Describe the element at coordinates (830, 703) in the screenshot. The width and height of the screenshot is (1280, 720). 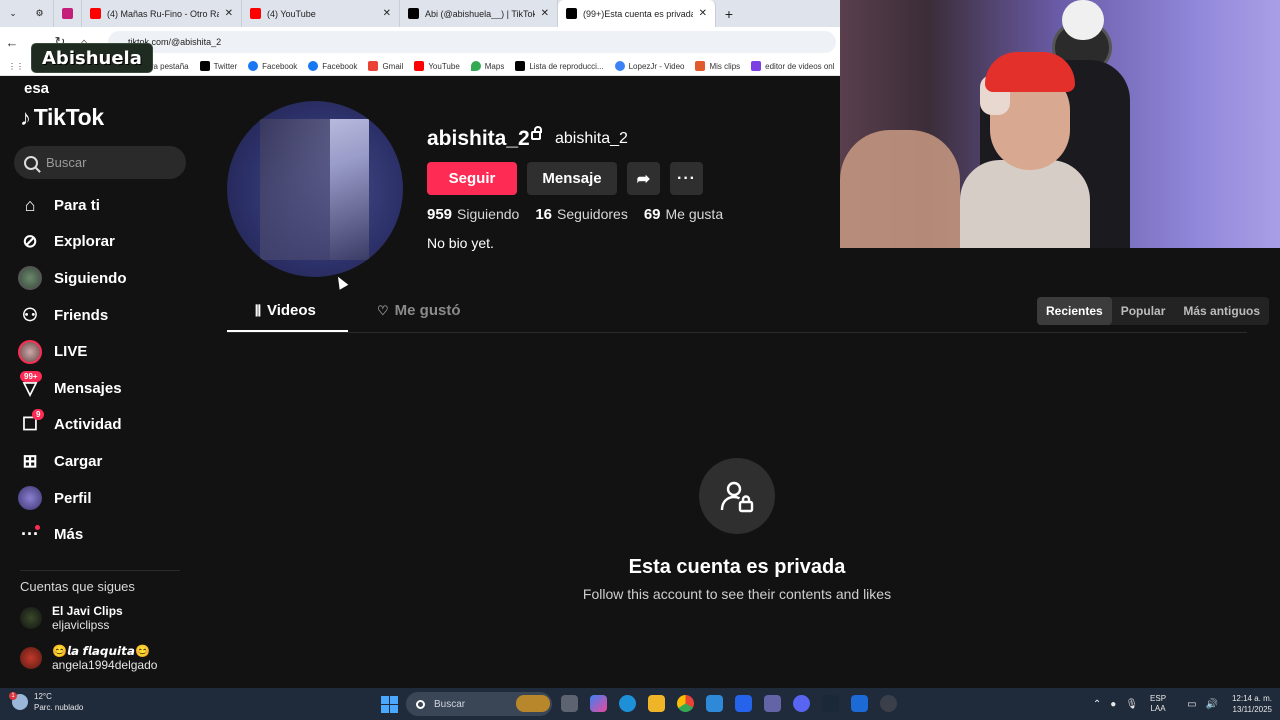
I see `steam-icon` at that location.